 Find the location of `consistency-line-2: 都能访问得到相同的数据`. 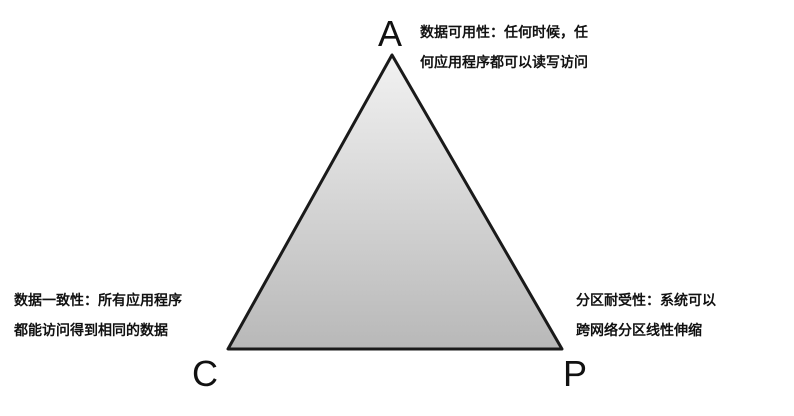

consistency-line-2: 都能访问得到相同的数据 is located at coordinates (91, 331).